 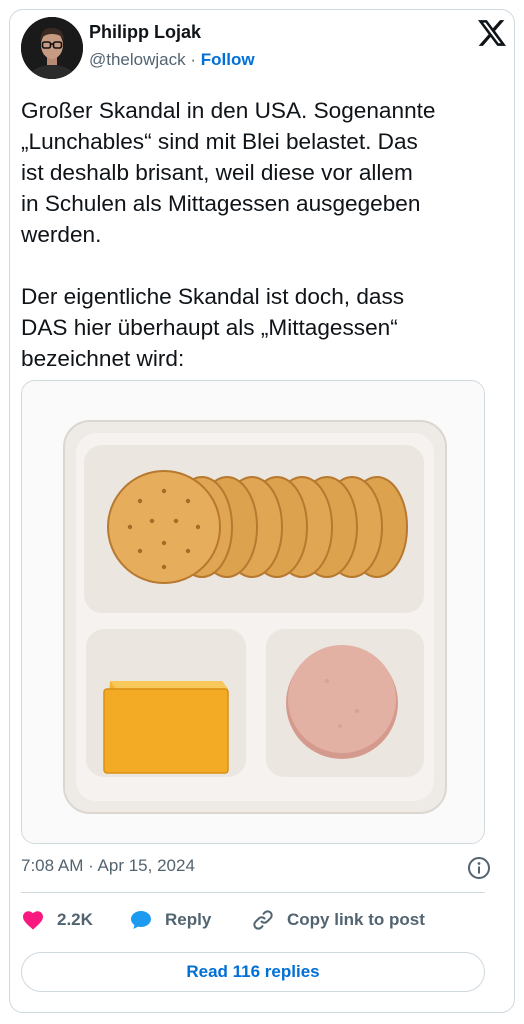 I want to click on author-handle-row: @thelowjack · Follow, so click(x=172, y=60).